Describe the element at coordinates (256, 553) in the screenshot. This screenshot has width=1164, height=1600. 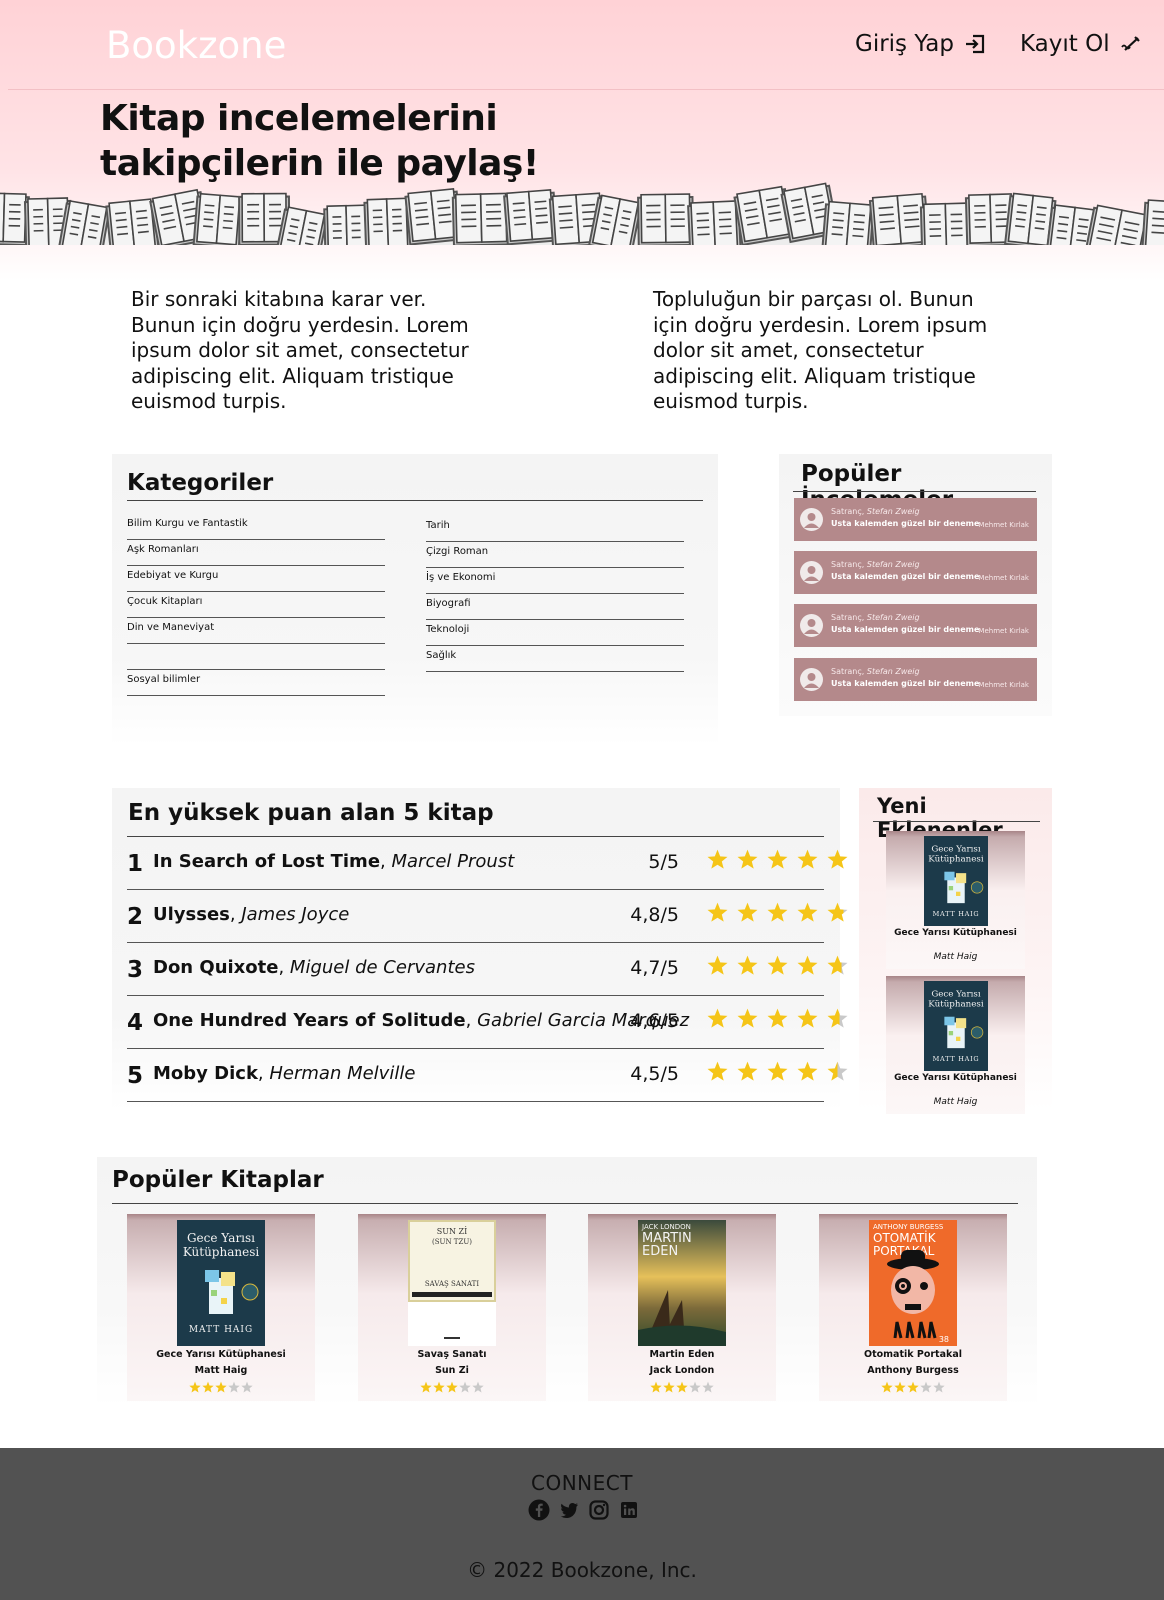
I see `category-item: Aşk Romanları` at that location.